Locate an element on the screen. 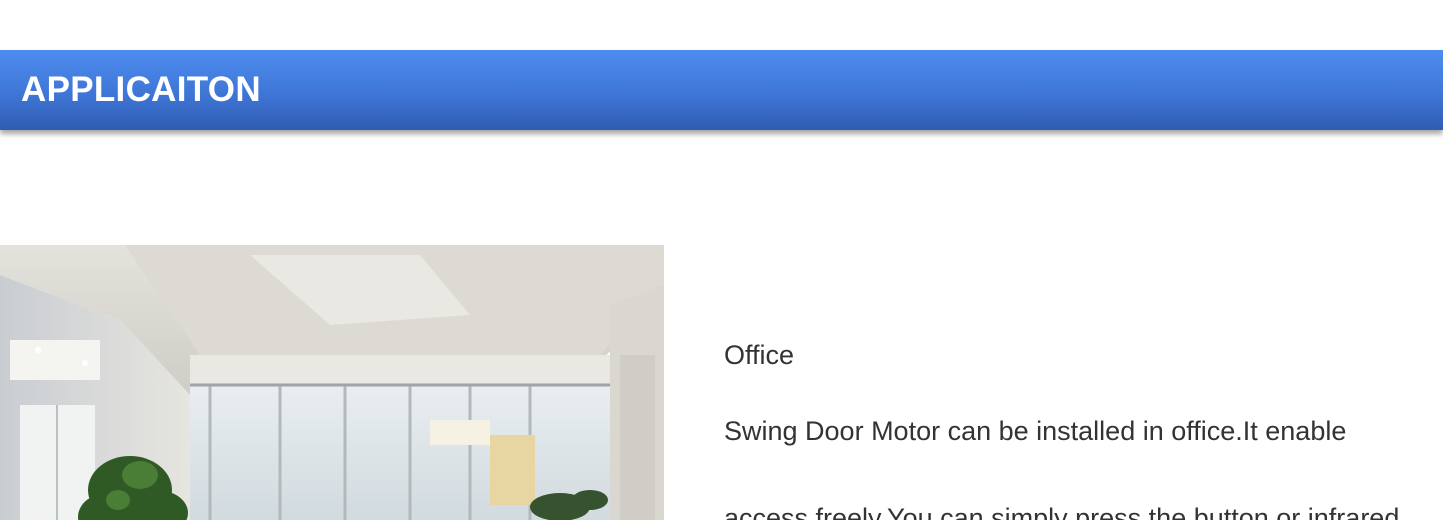 The height and width of the screenshot is (520, 1443). section-title: APPLICAITON is located at coordinates (141, 89).